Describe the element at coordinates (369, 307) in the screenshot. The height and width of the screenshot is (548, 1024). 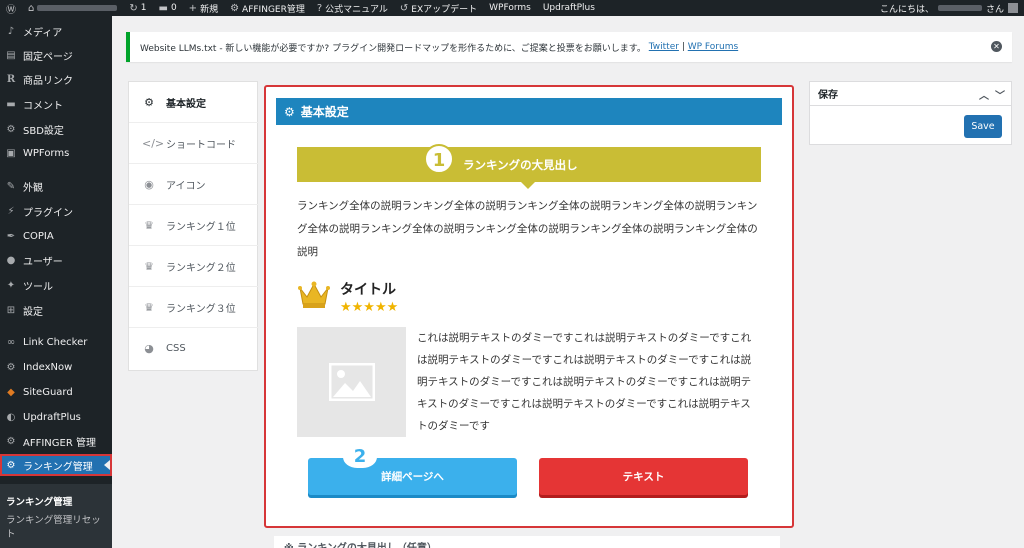
I see `star-rating: ★★★★★` at that location.